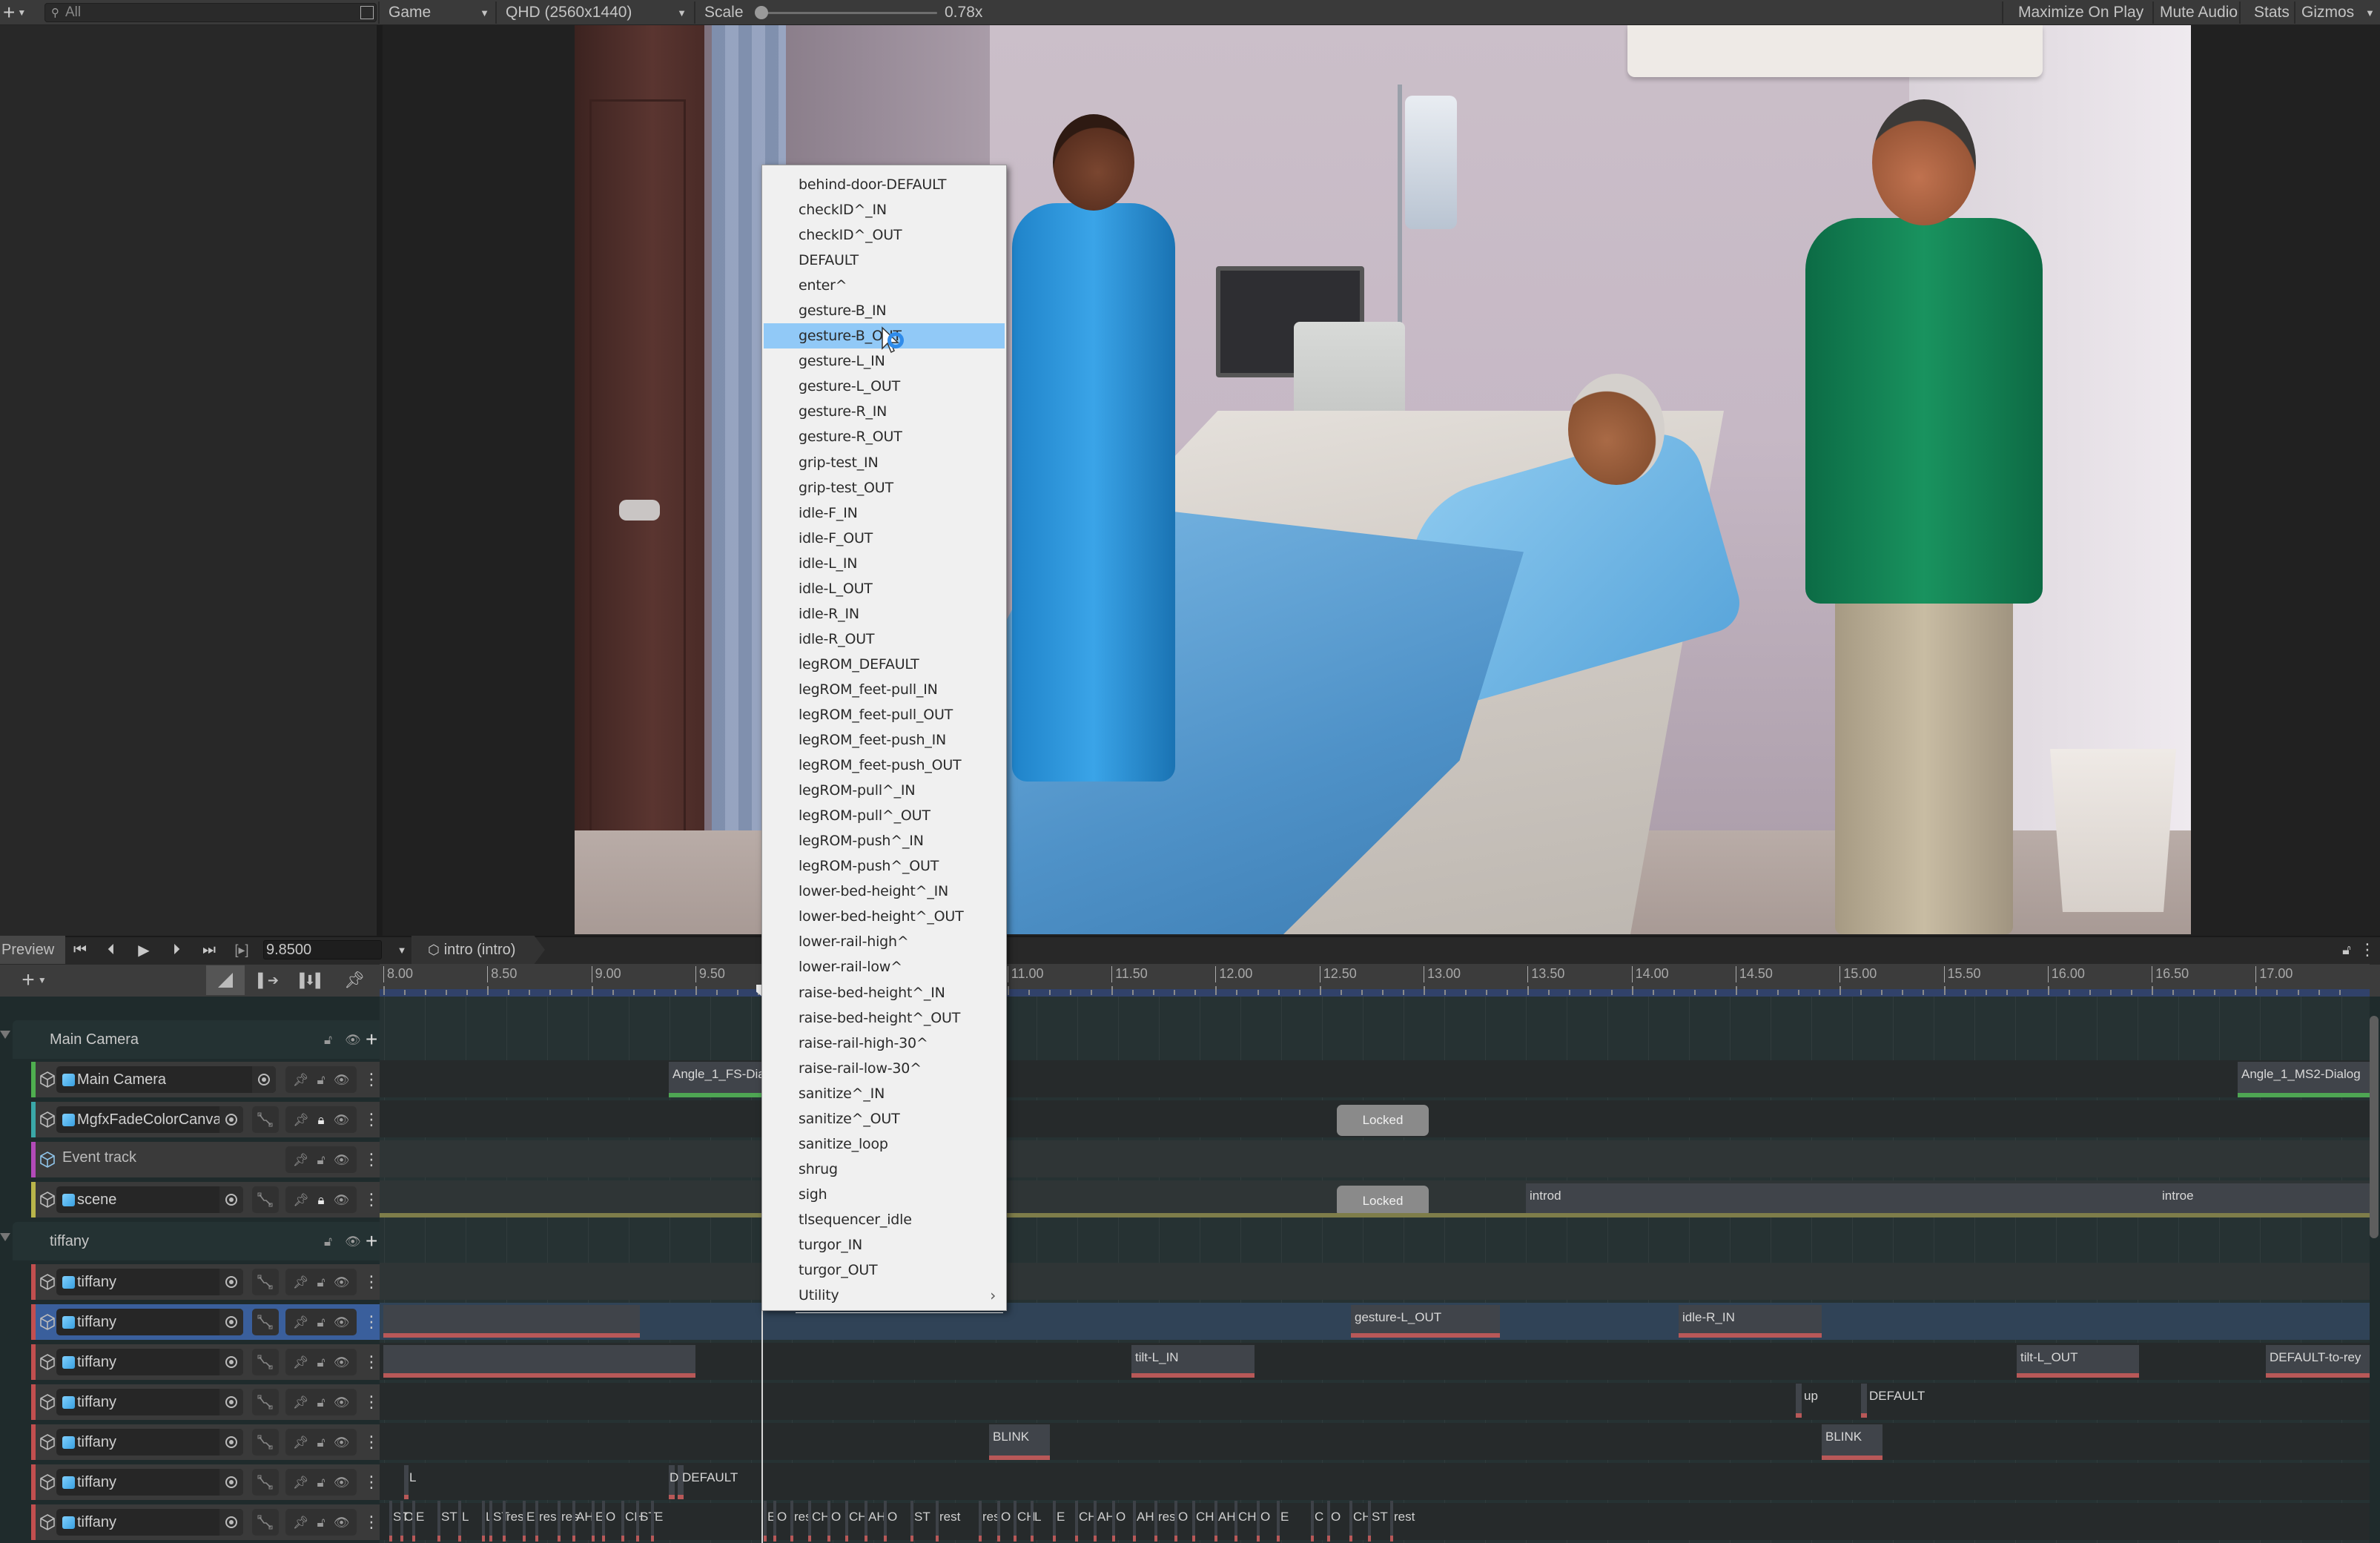 This screenshot has width=2380, height=1543. Describe the element at coordinates (884, 538) in the screenshot. I see `menu-item: idle-F_OUT` at that location.